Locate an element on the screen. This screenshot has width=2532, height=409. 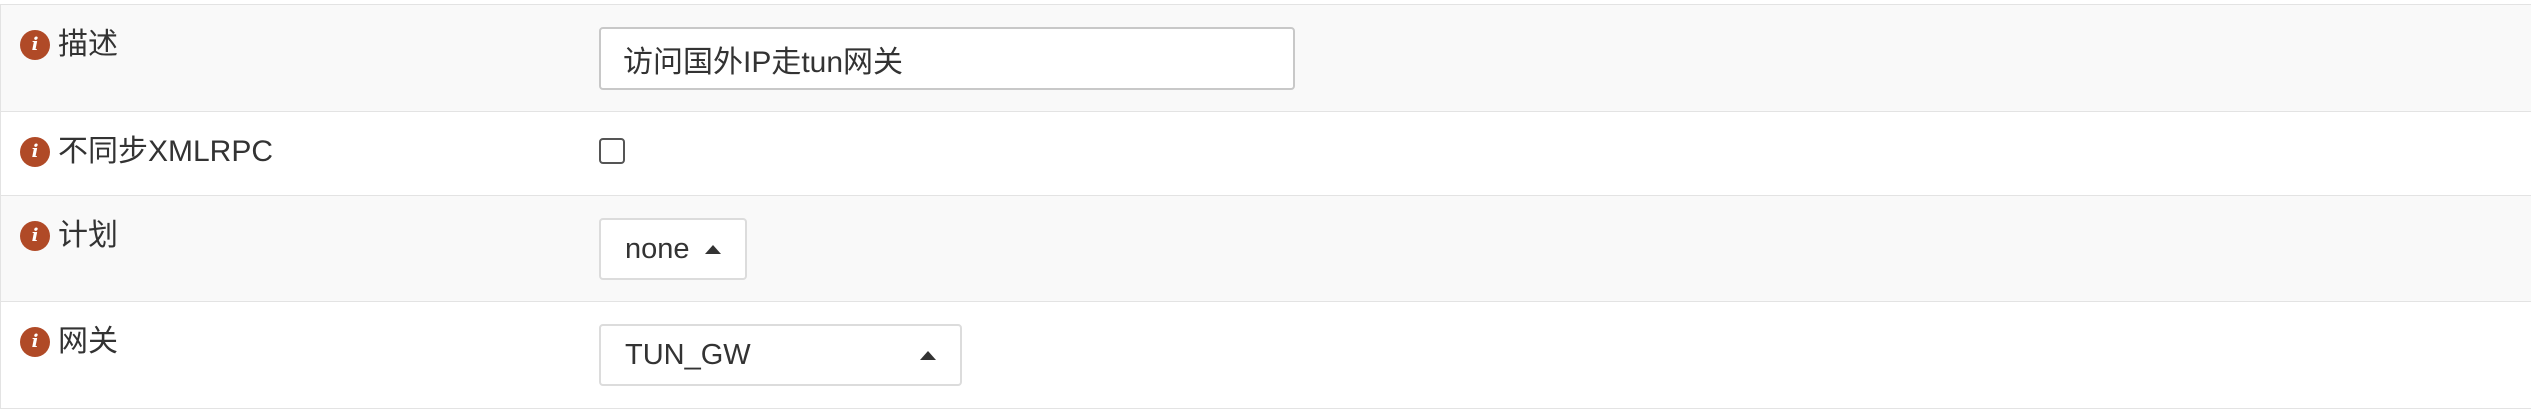
schedule-select: none is located at coordinates (673, 249).